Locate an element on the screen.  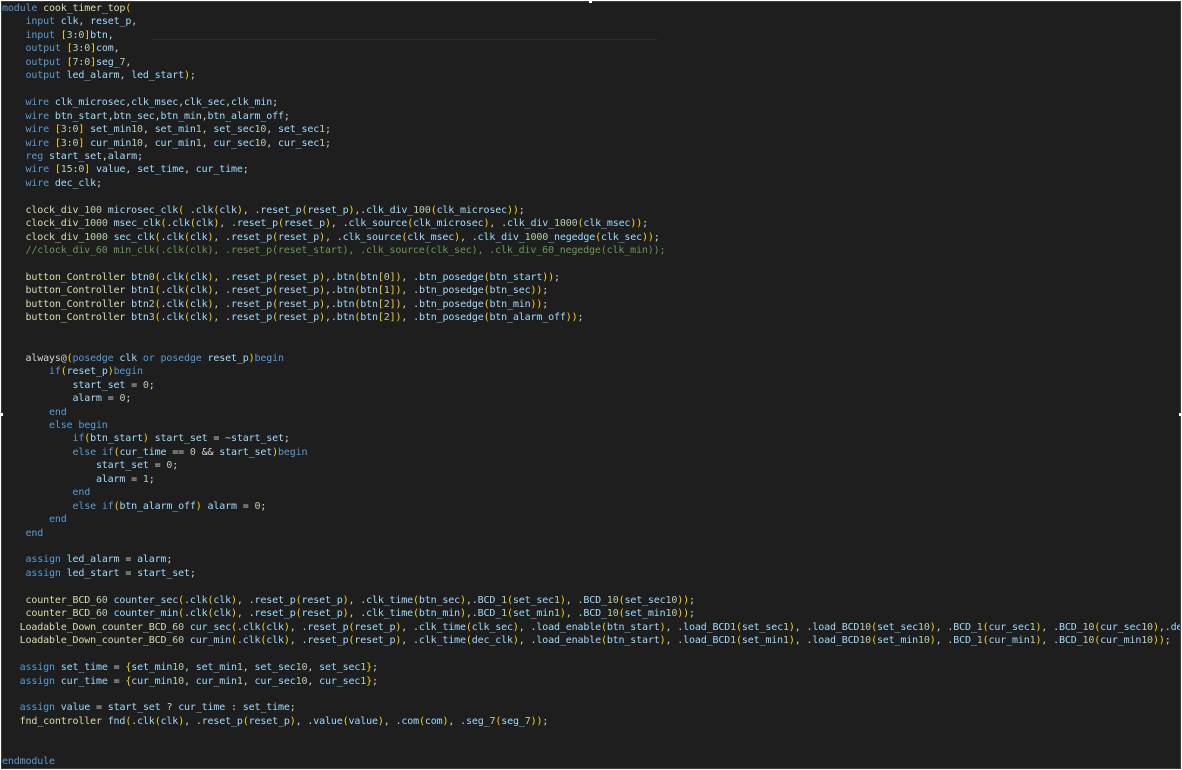
code-line: else if(btn_alarm_off) alarm = 0; is located at coordinates (134, 507).